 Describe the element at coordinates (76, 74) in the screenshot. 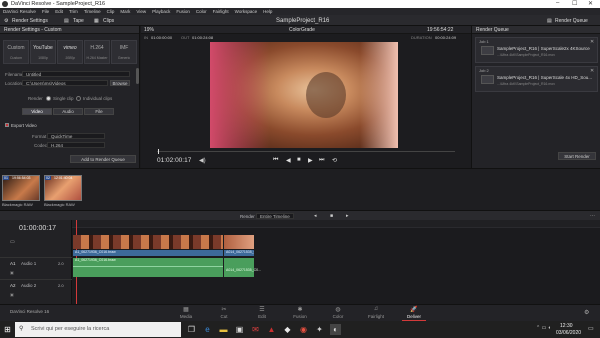

I see `filename-input: Untitled` at that location.